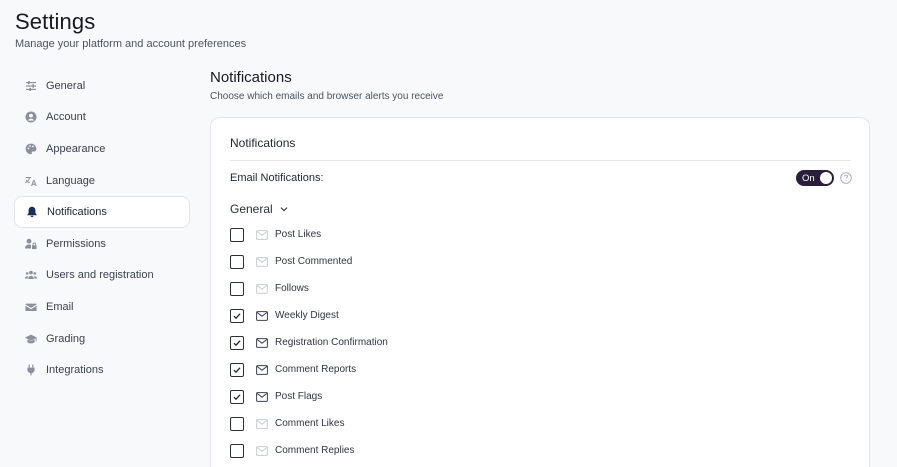 The image size is (897, 467). I want to click on list-item: Comment Replies, so click(309, 450).